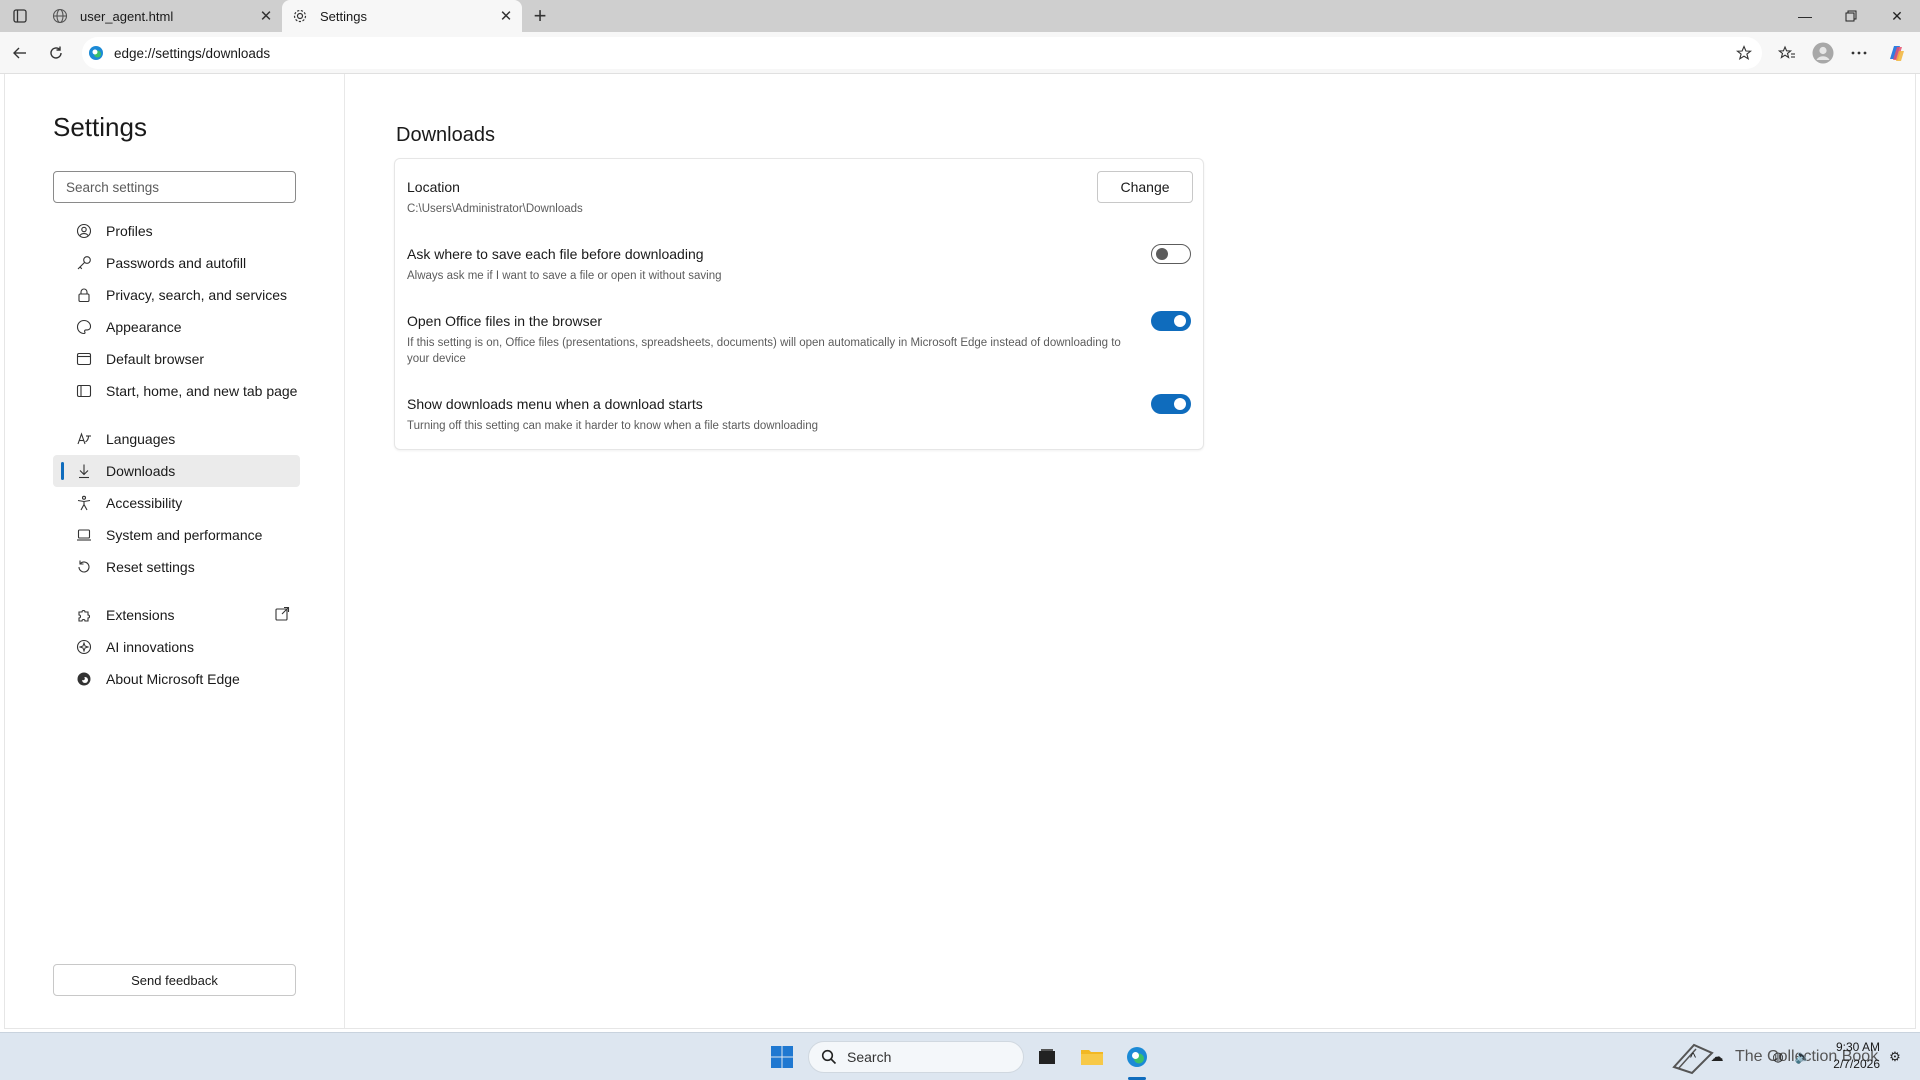 This screenshot has width=1920, height=1080. I want to click on page-title: Settings, so click(100, 127).